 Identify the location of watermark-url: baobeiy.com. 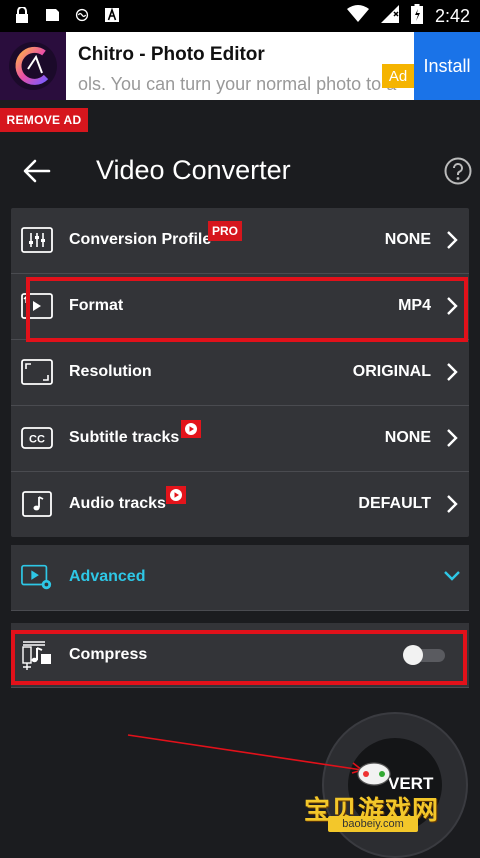
(373, 824).